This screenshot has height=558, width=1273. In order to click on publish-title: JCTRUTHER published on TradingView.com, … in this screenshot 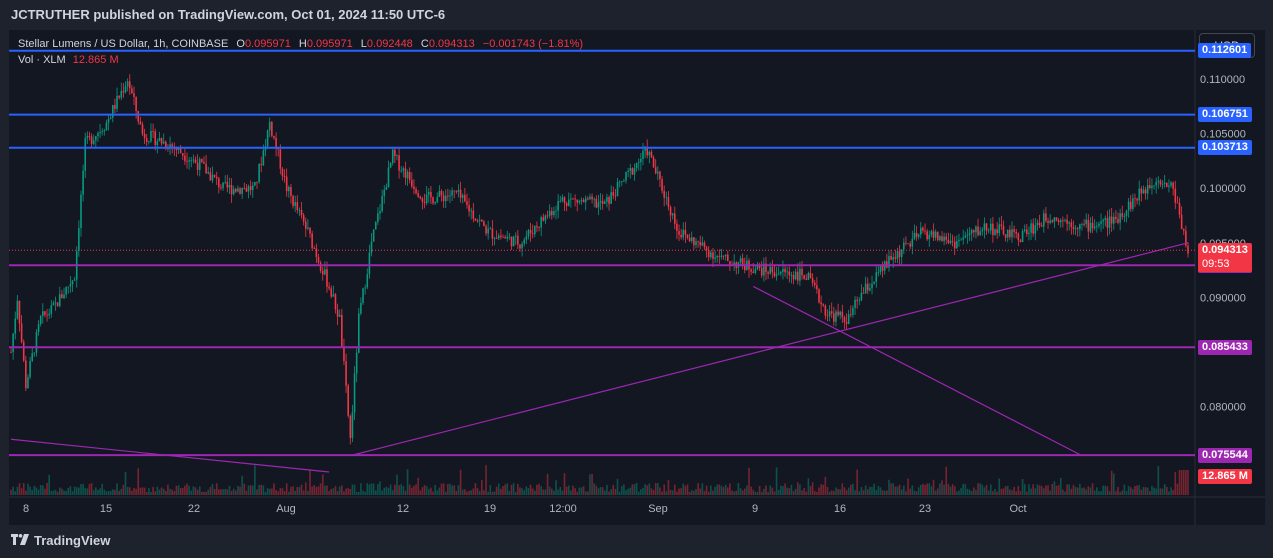, I will do `click(228, 14)`.